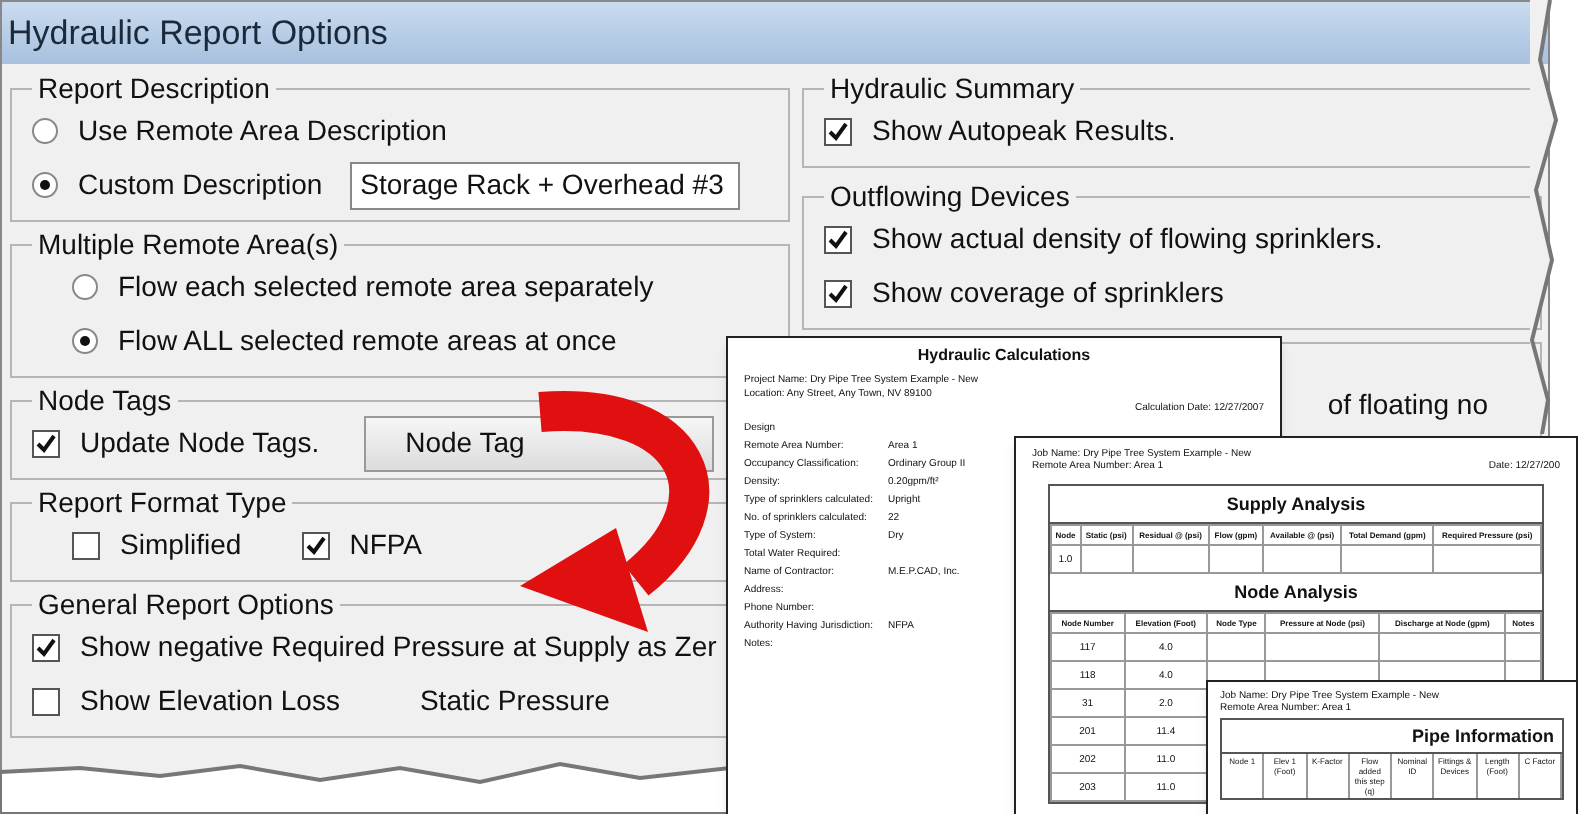  I want to click on option-label: NFPA, so click(386, 545).